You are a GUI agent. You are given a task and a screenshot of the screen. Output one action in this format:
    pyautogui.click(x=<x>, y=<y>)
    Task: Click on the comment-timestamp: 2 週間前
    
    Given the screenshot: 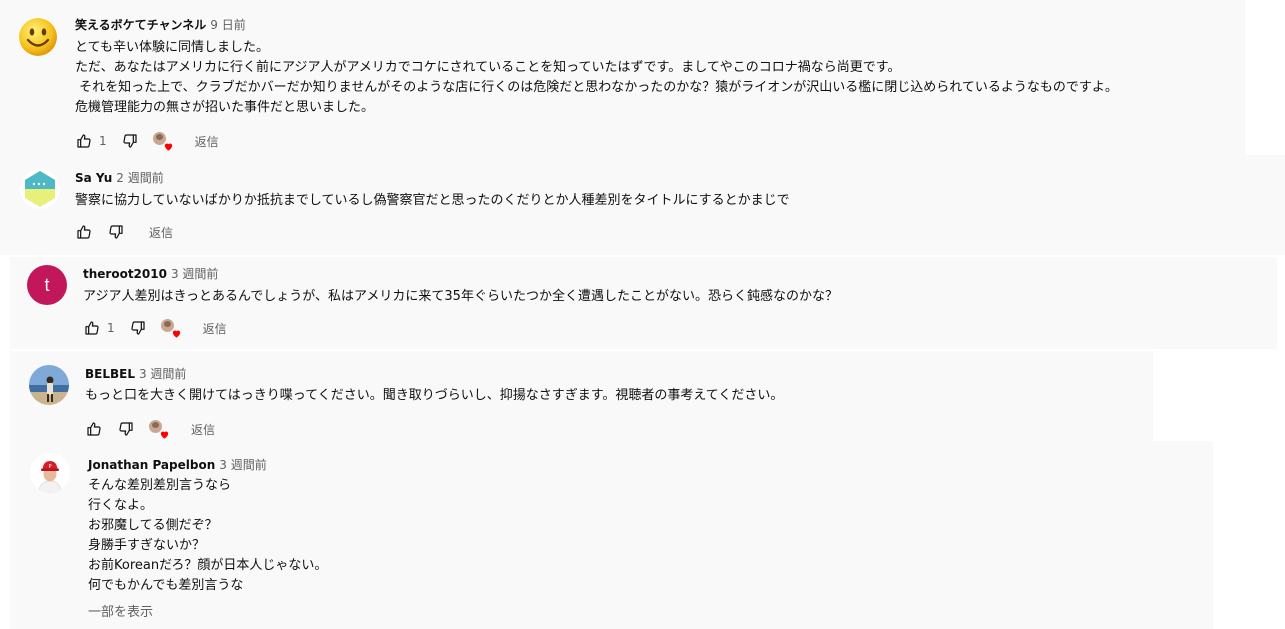 What is the action you would take?
    pyautogui.click(x=139, y=178)
    